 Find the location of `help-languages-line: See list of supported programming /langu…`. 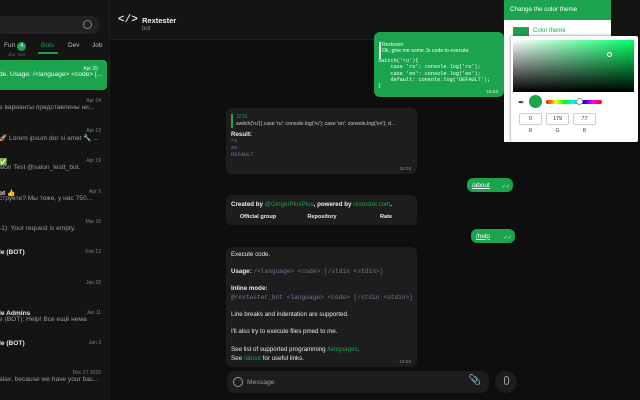

help-languages-line: See list of supported programming /langu… is located at coordinates (295, 349).